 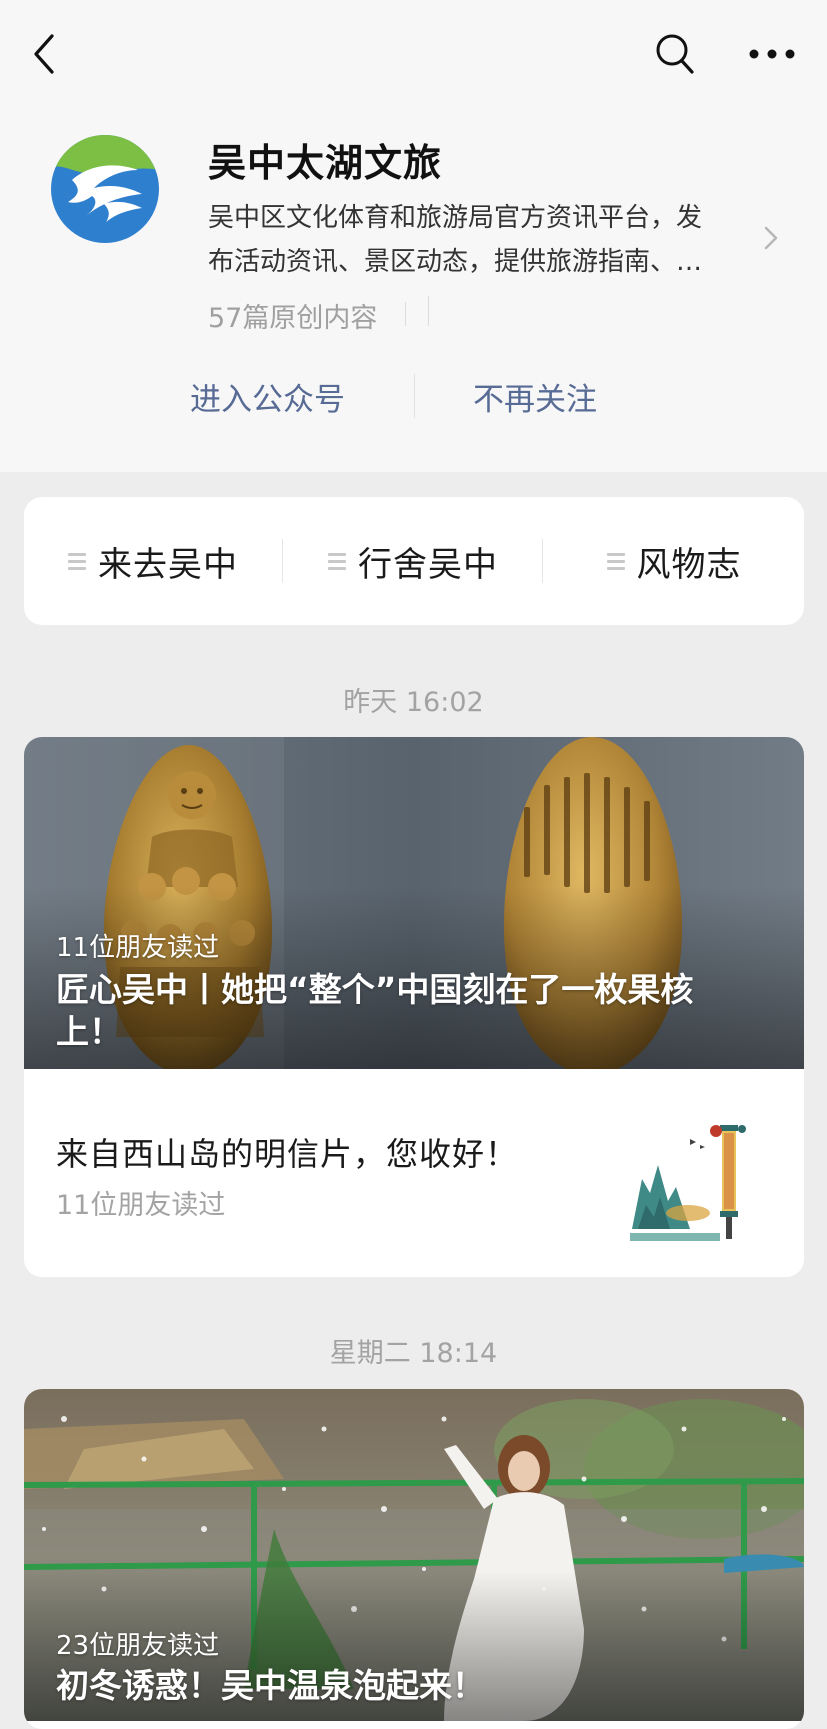 What do you see at coordinates (293, 318) in the screenshot?
I see `original-count: 57篇原创内容` at bounding box center [293, 318].